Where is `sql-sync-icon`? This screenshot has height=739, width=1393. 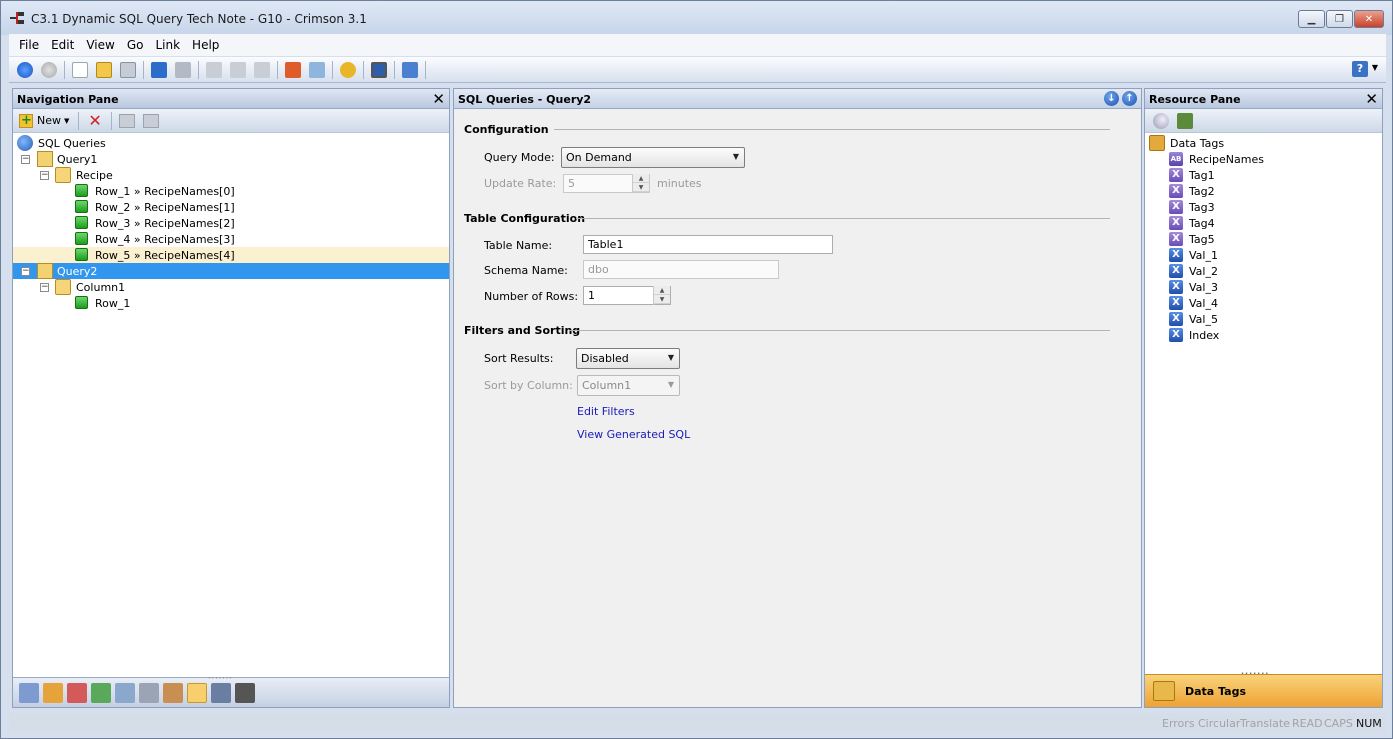 sql-sync-icon is located at coordinates (221, 692).